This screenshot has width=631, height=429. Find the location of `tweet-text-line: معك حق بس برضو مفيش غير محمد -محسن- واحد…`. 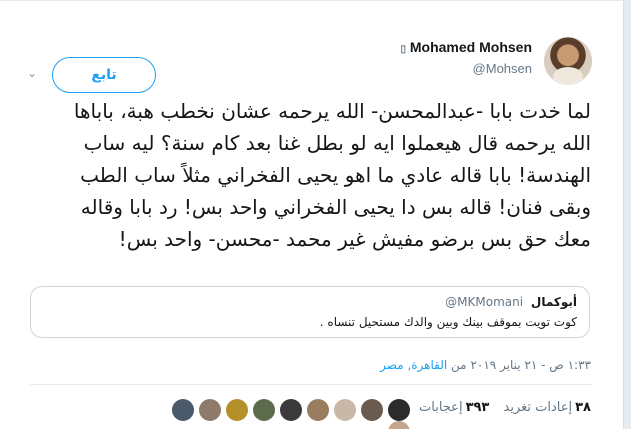

tweet-text-line: معك حق بس برضو مفيش غير محمد -محسن- واحد… is located at coordinates (354, 239).